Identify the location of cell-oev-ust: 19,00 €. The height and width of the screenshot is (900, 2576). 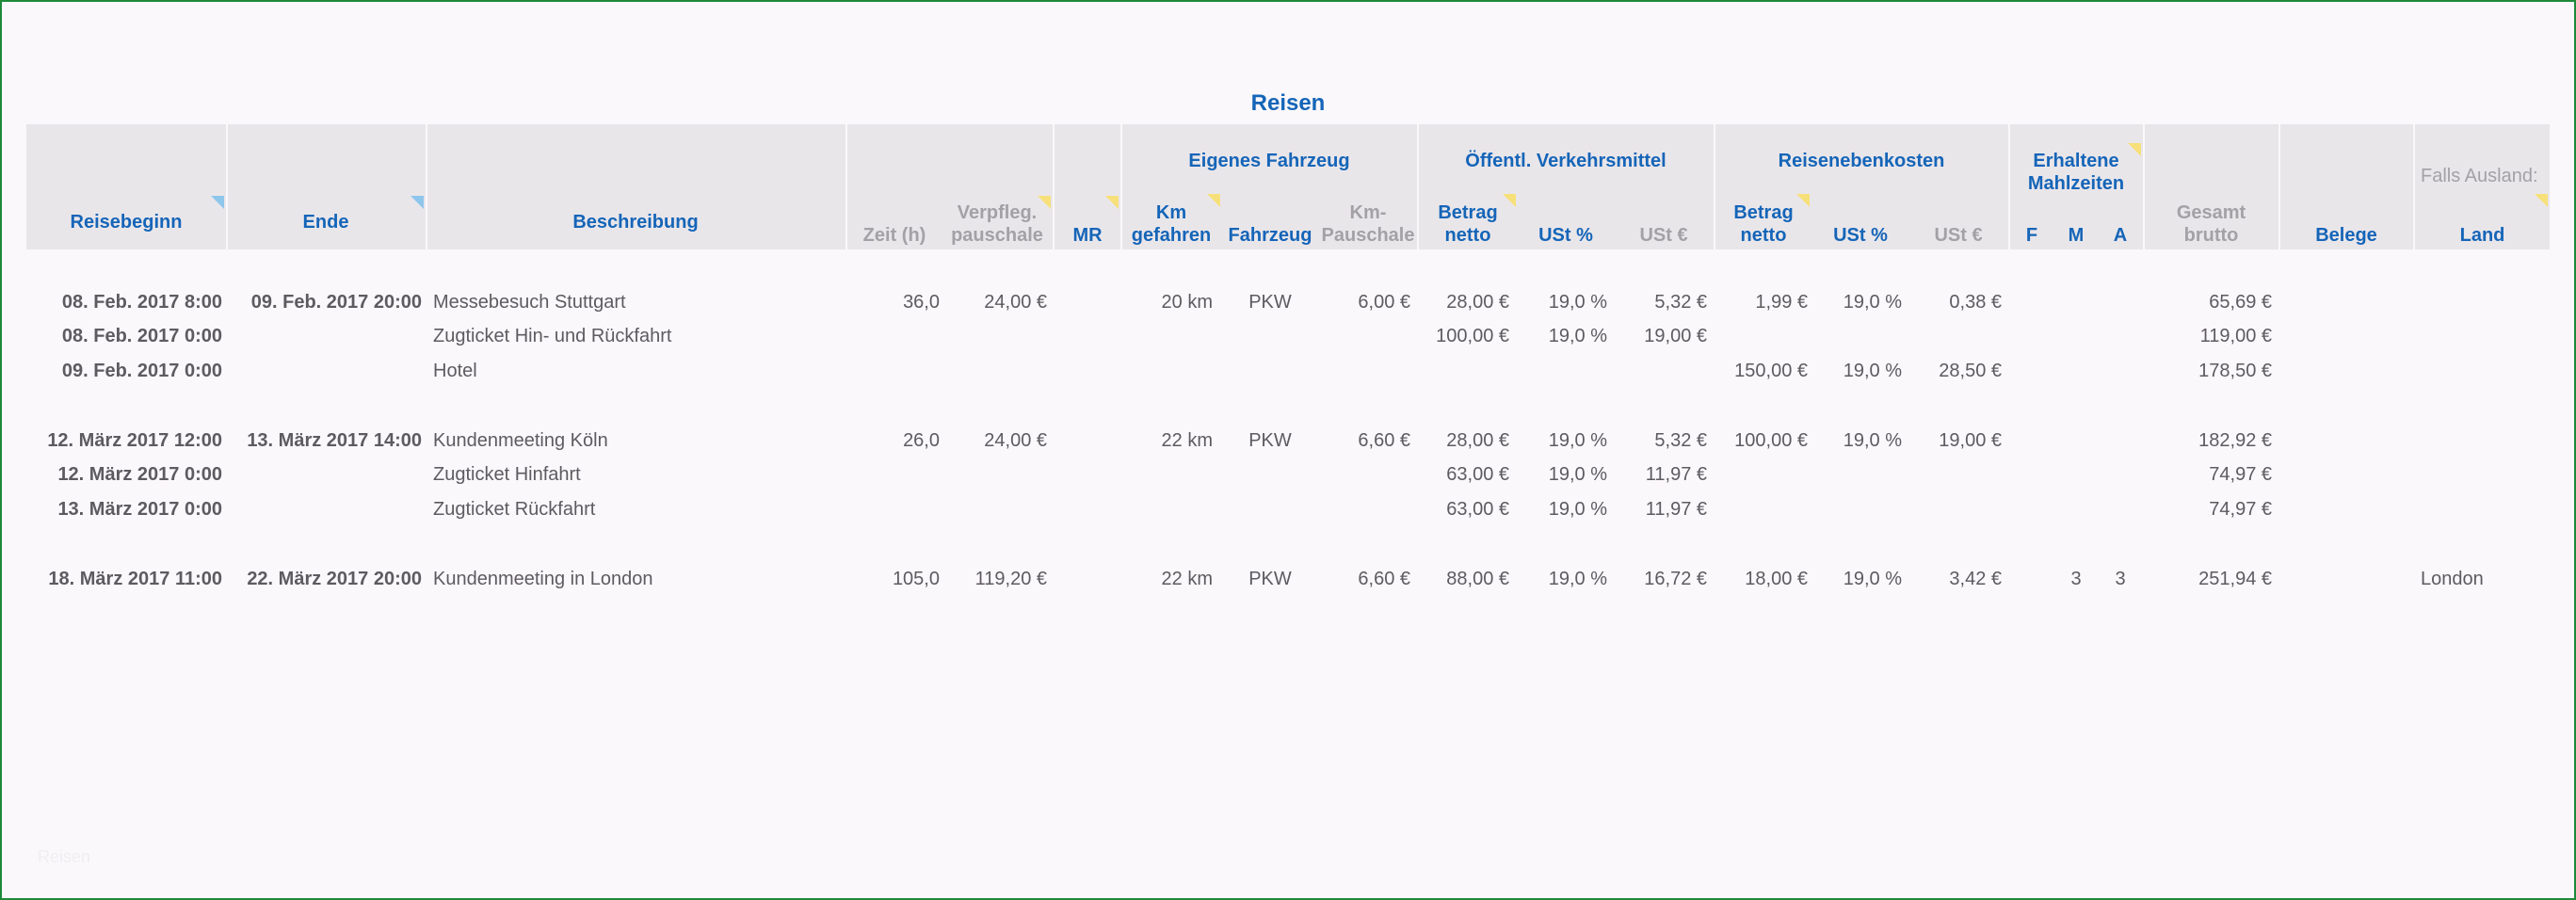
(1661, 336).